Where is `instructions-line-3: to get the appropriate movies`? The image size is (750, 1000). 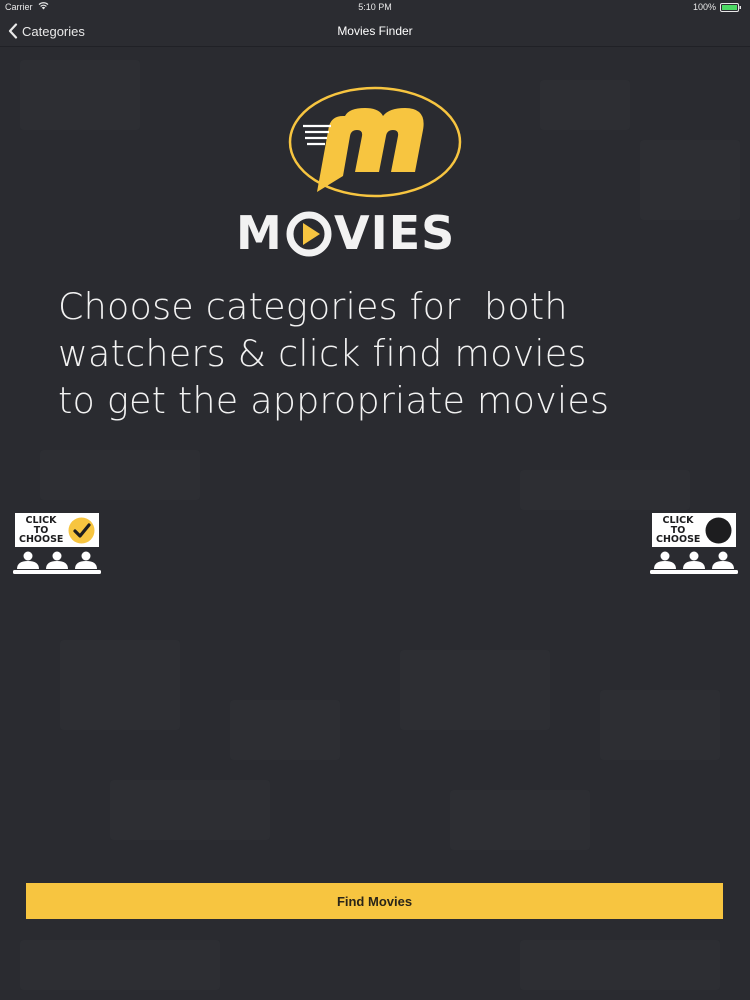
instructions-line-3: to get the appropriate movies is located at coordinates (334, 400).